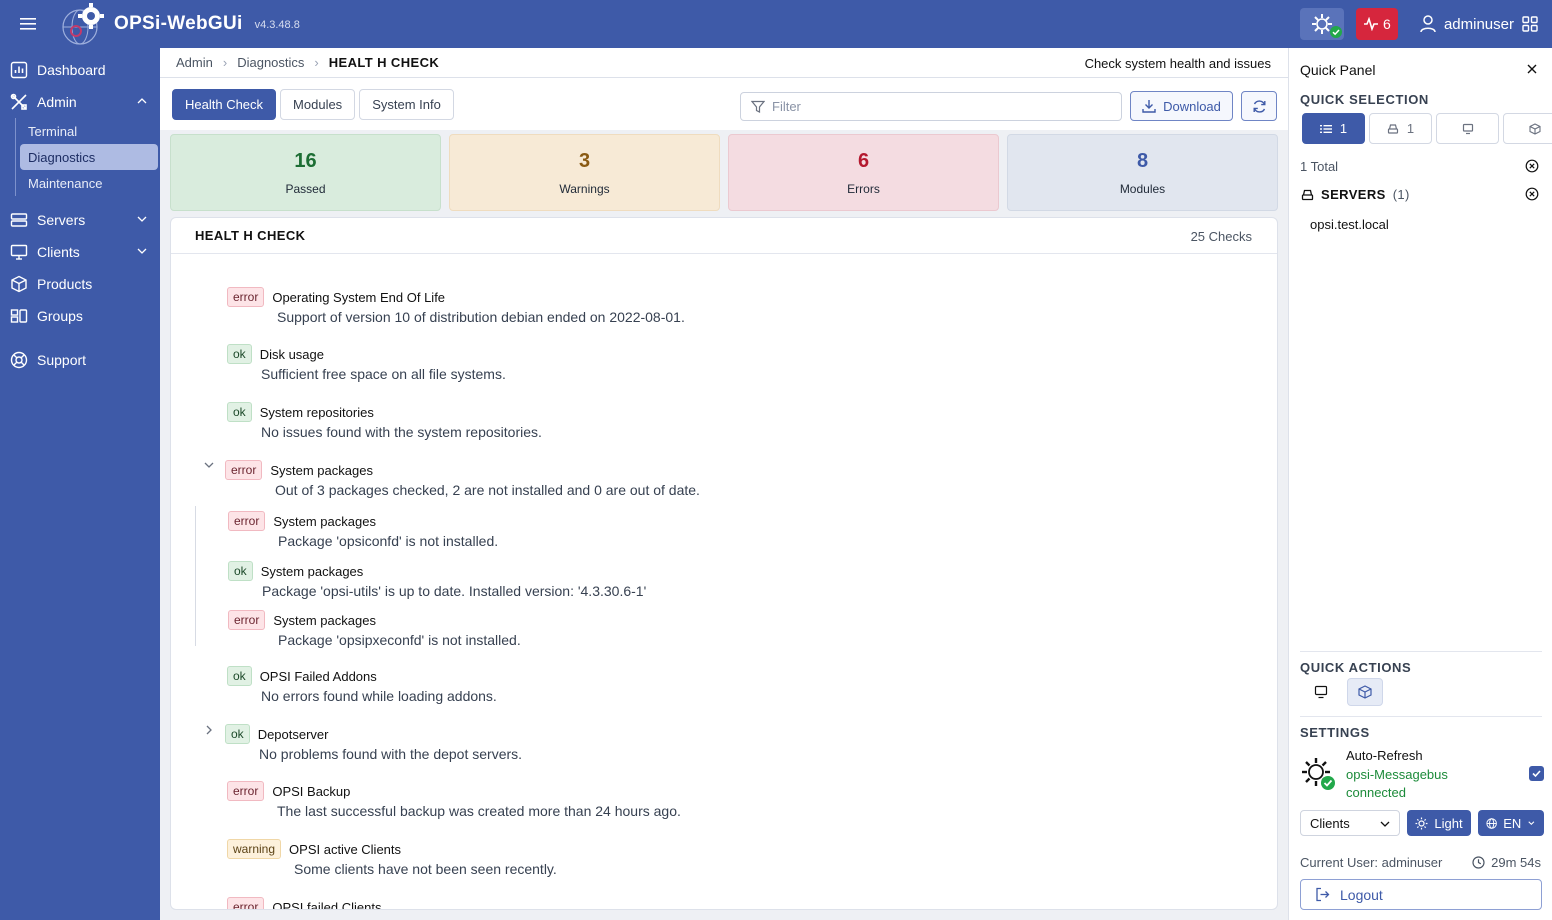 This screenshot has height=920, width=1552. Describe the element at coordinates (1516, 862) in the screenshot. I see `session-time: 29m 54s` at that location.